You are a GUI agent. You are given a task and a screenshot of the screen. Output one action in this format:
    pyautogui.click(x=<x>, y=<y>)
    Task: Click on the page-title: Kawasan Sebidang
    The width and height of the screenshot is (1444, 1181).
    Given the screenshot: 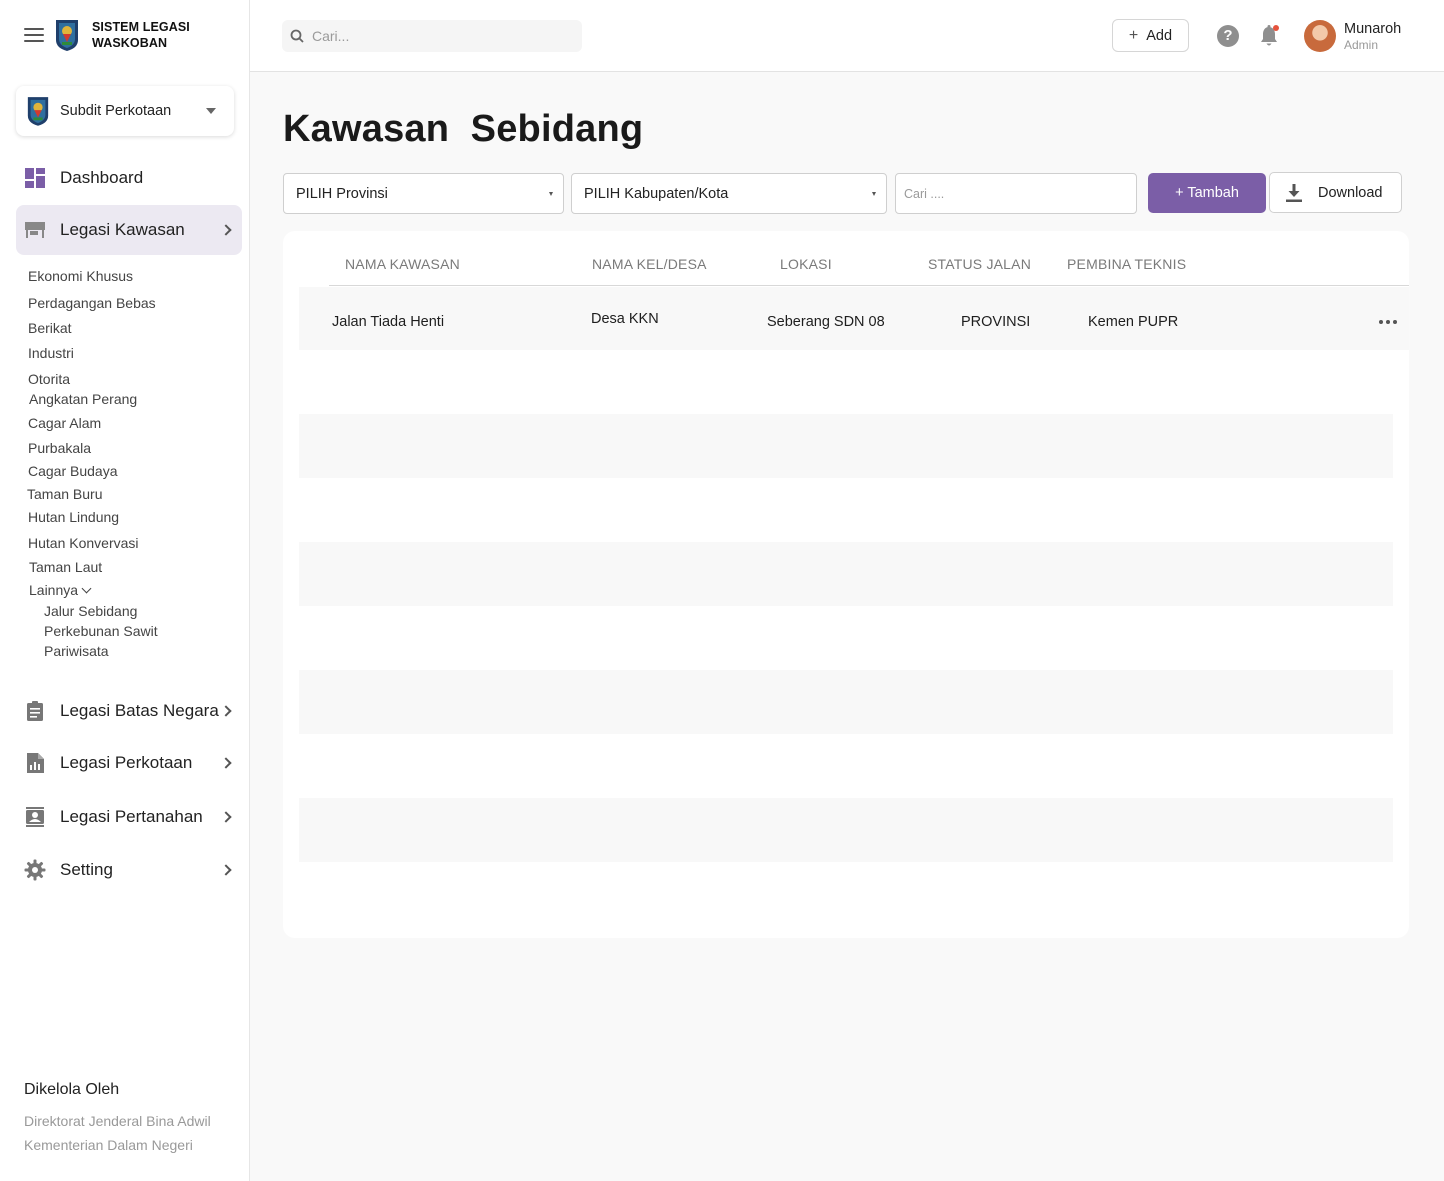 What is the action you would take?
    pyautogui.click(x=463, y=129)
    